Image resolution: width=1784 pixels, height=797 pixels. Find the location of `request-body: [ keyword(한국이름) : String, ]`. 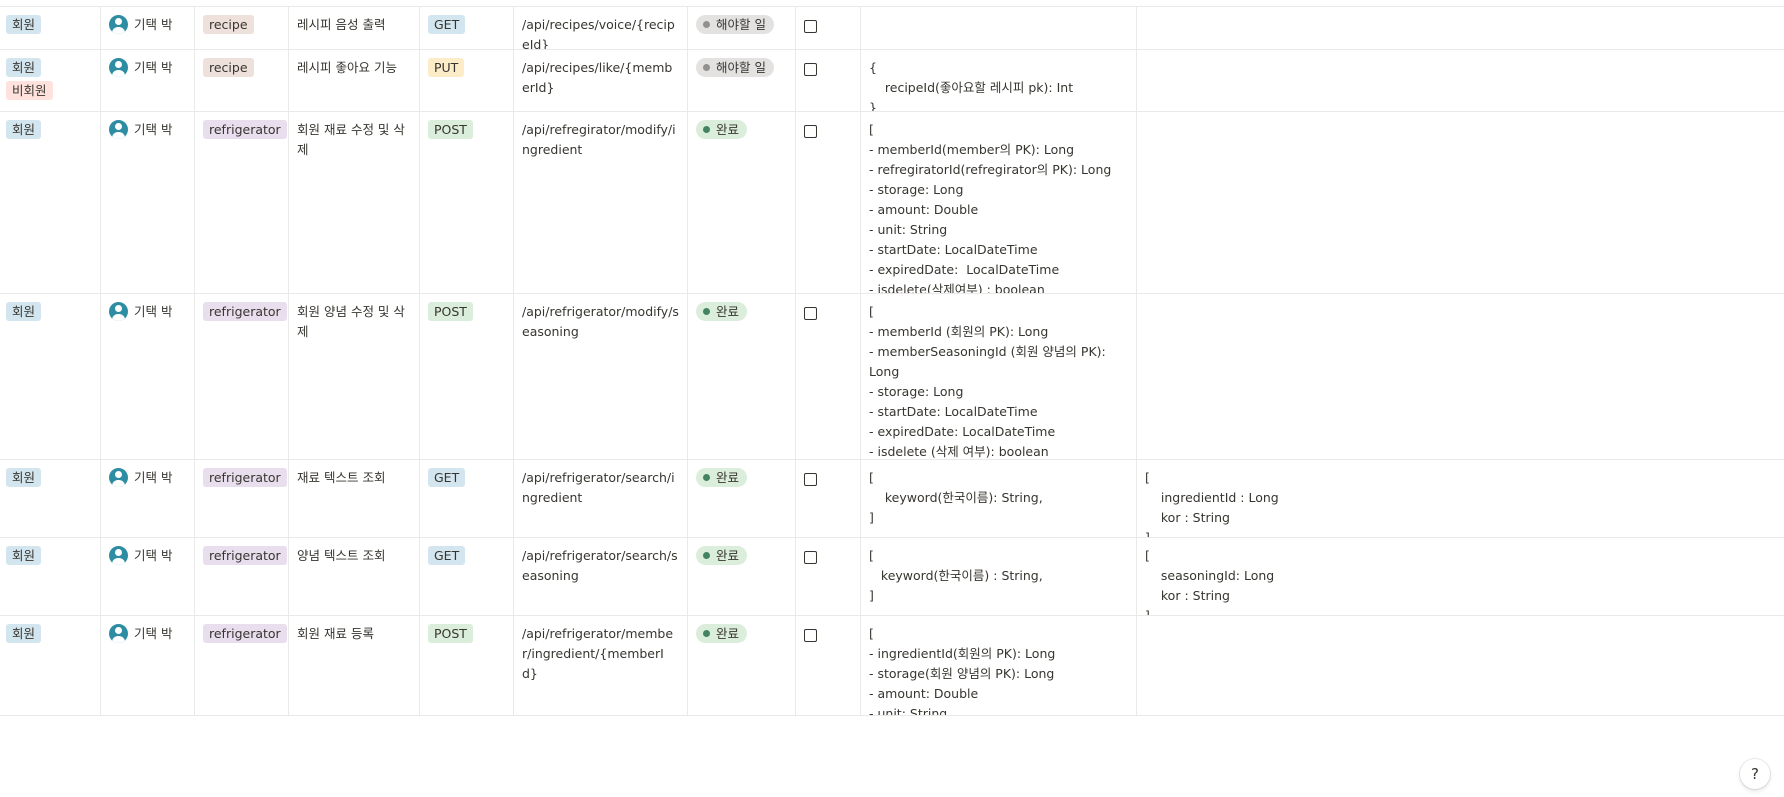

request-body: [ keyword(한국이름) : String, ] is located at coordinates (956, 575).